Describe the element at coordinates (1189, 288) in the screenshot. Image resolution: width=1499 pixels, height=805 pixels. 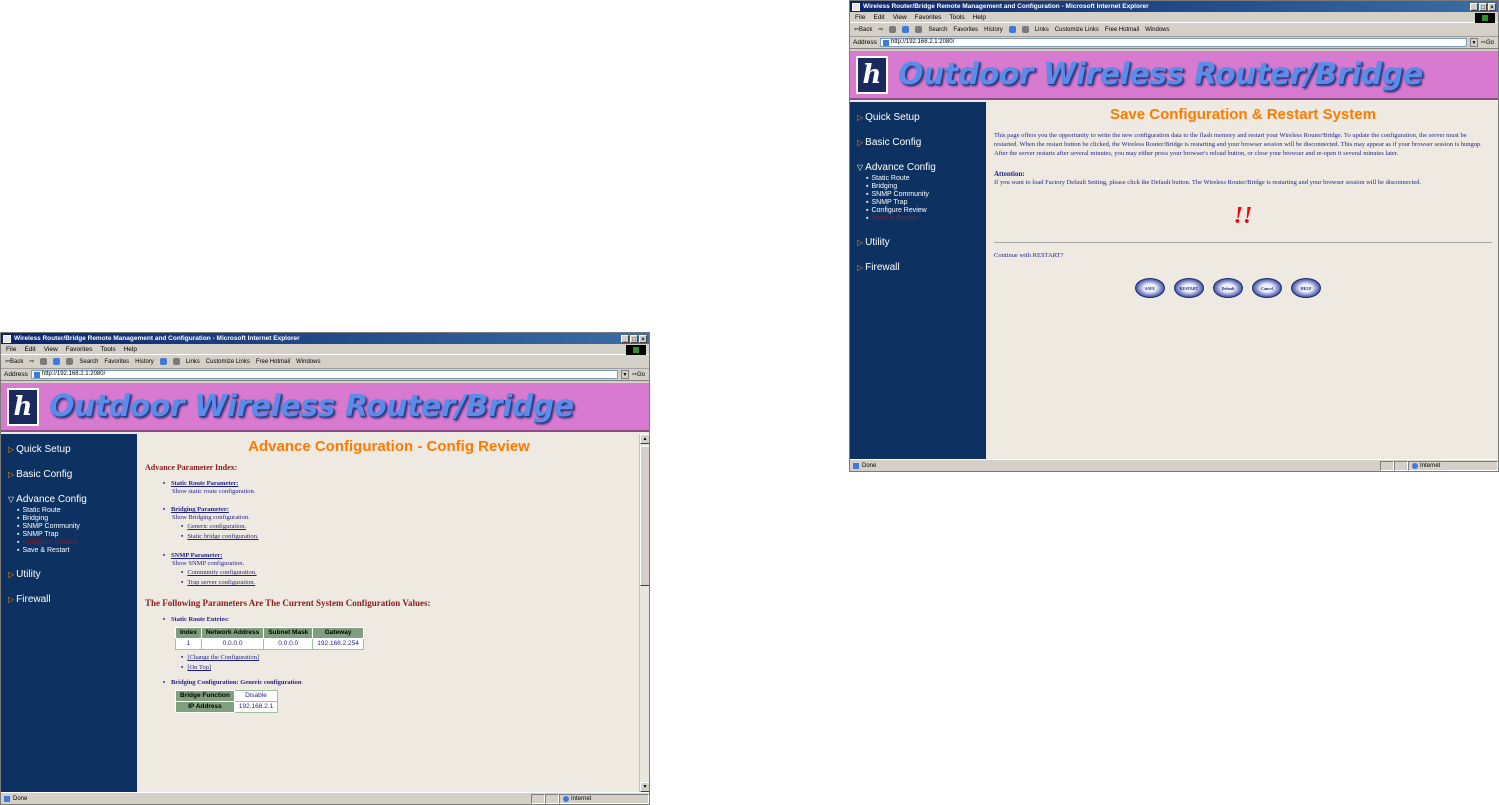
I see `restart-button: RESTART` at that location.